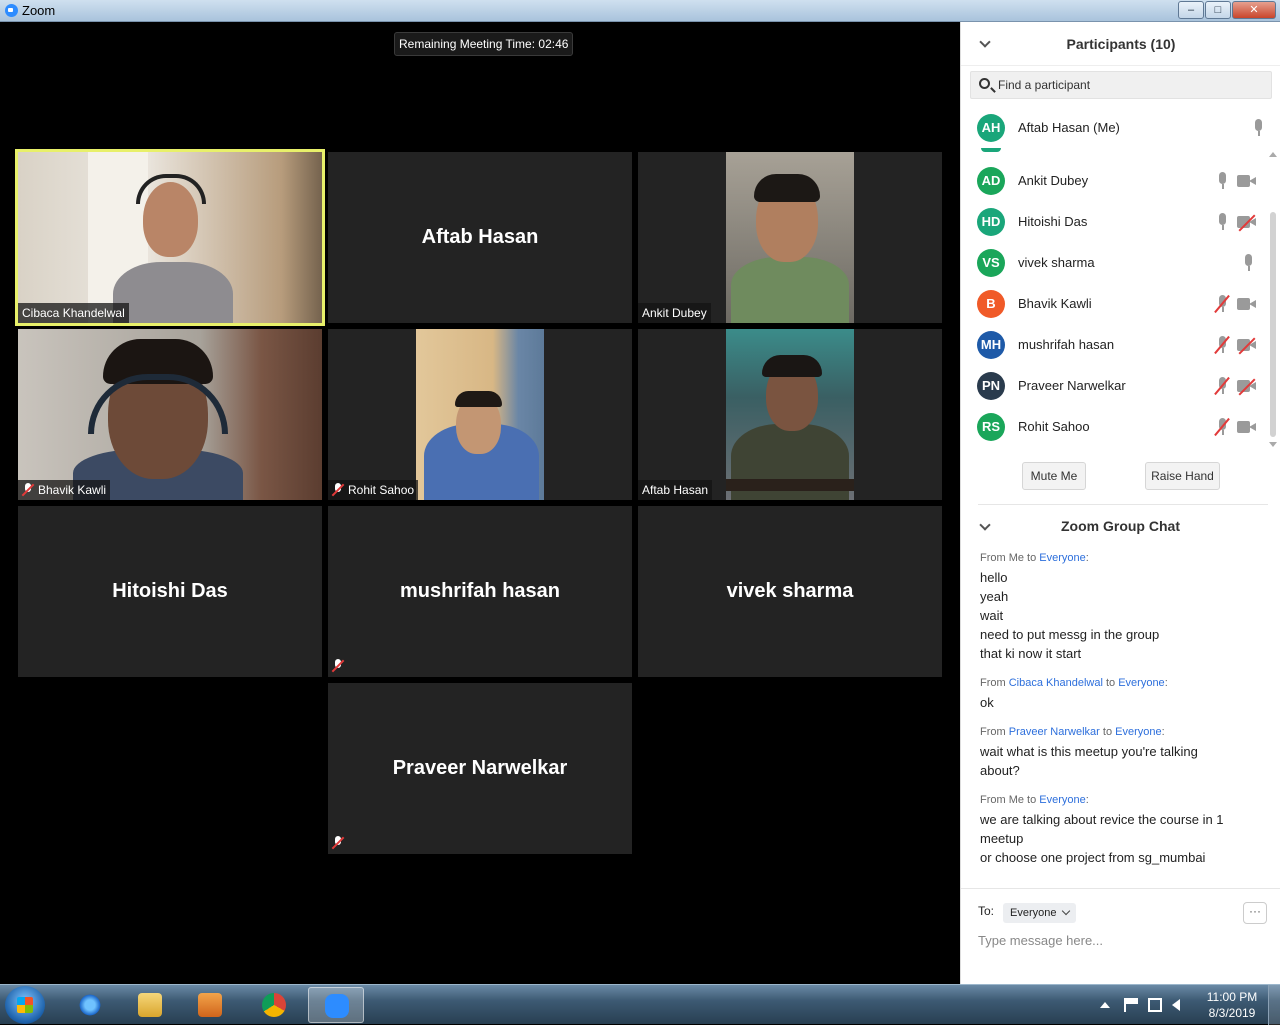 The image size is (1280, 1025). Describe the element at coordinates (1054, 476) in the screenshot. I see `mute-me-button: Mute Me` at that location.